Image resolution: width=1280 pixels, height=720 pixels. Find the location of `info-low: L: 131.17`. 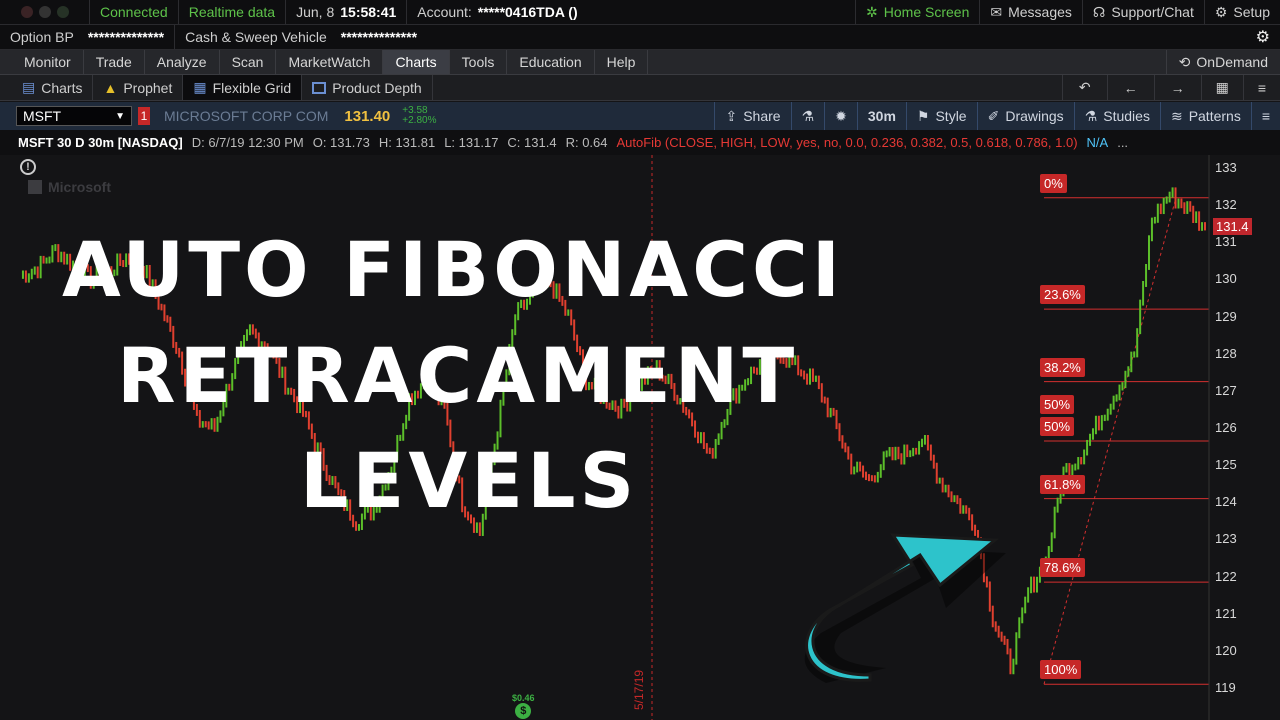

info-low: L: 131.17 is located at coordinates (471, 142).